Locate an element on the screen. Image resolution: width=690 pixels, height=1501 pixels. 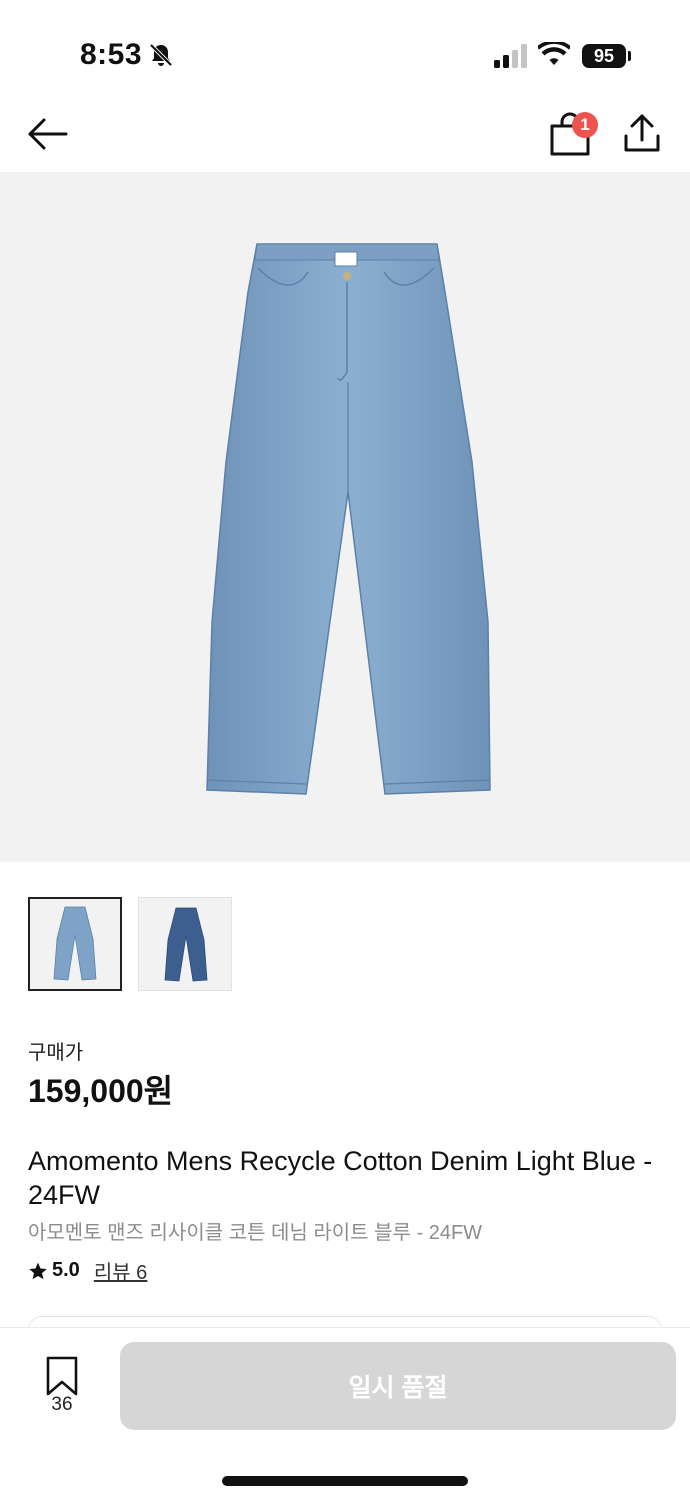
wifi-icon is located at coordinates (554, 53).